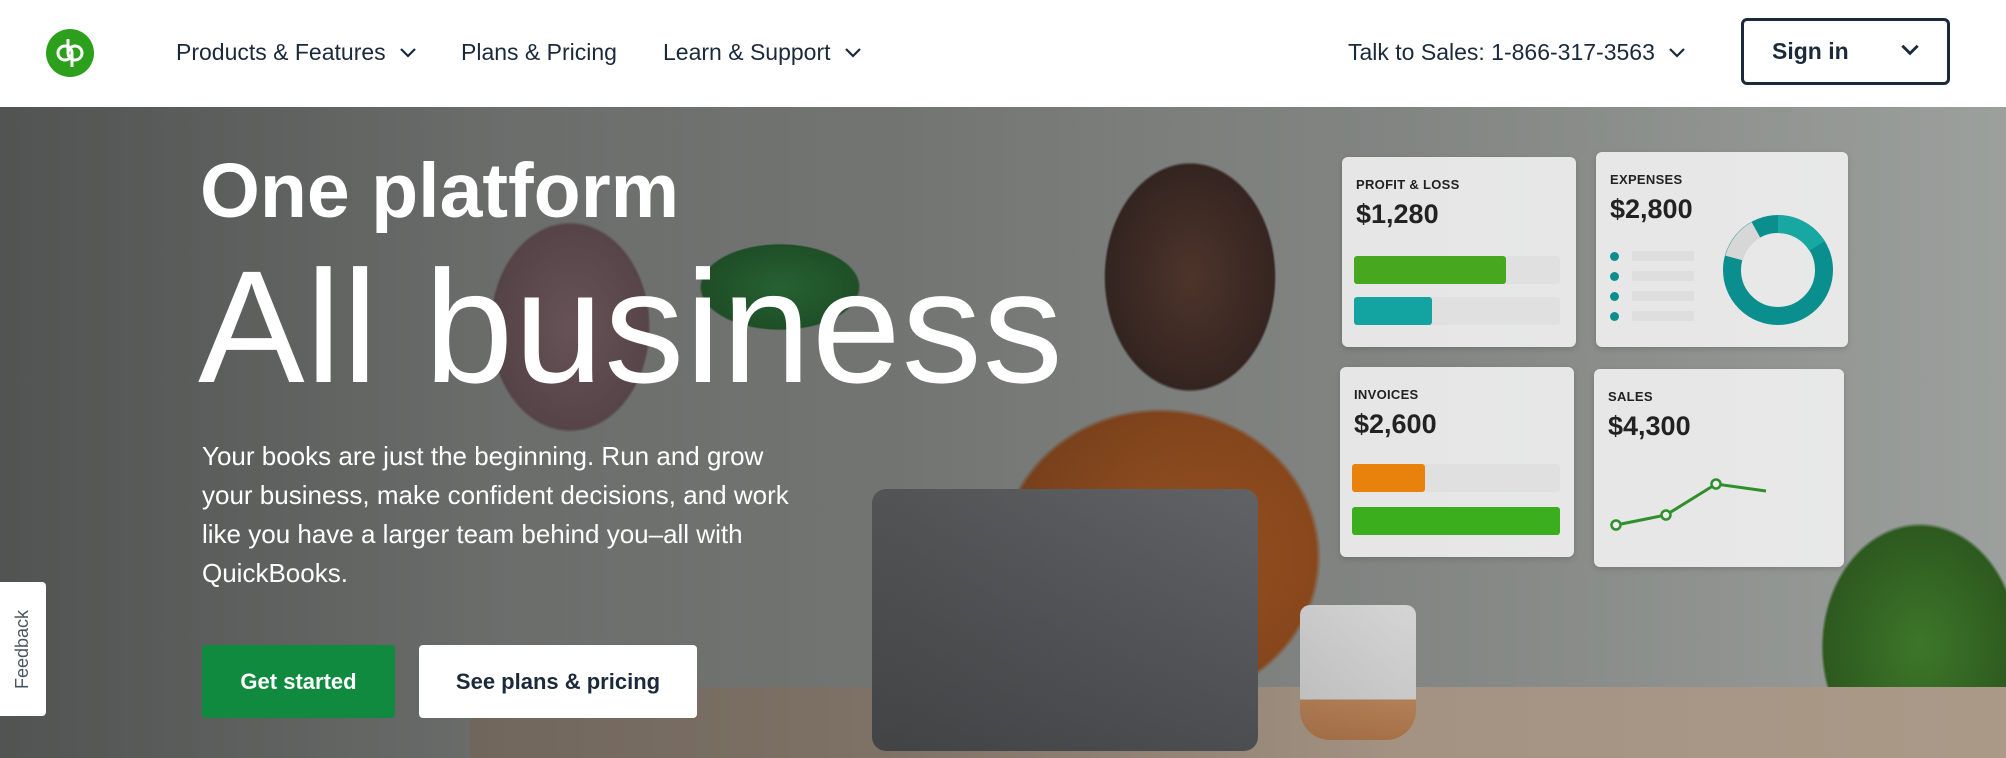 The image size is (2006, 758). I want to click on nav-plans-pricing-label: Plans & Pricing, so click(539, 51).